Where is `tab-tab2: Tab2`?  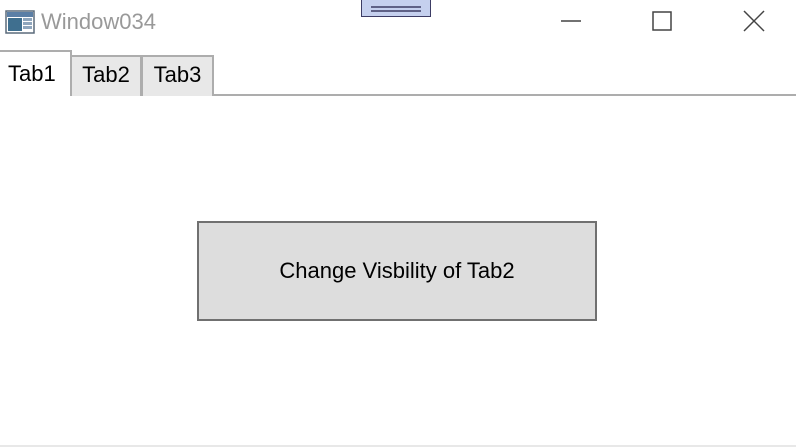 tab-tab2: Tab2 is located at coordinates (106, 75).